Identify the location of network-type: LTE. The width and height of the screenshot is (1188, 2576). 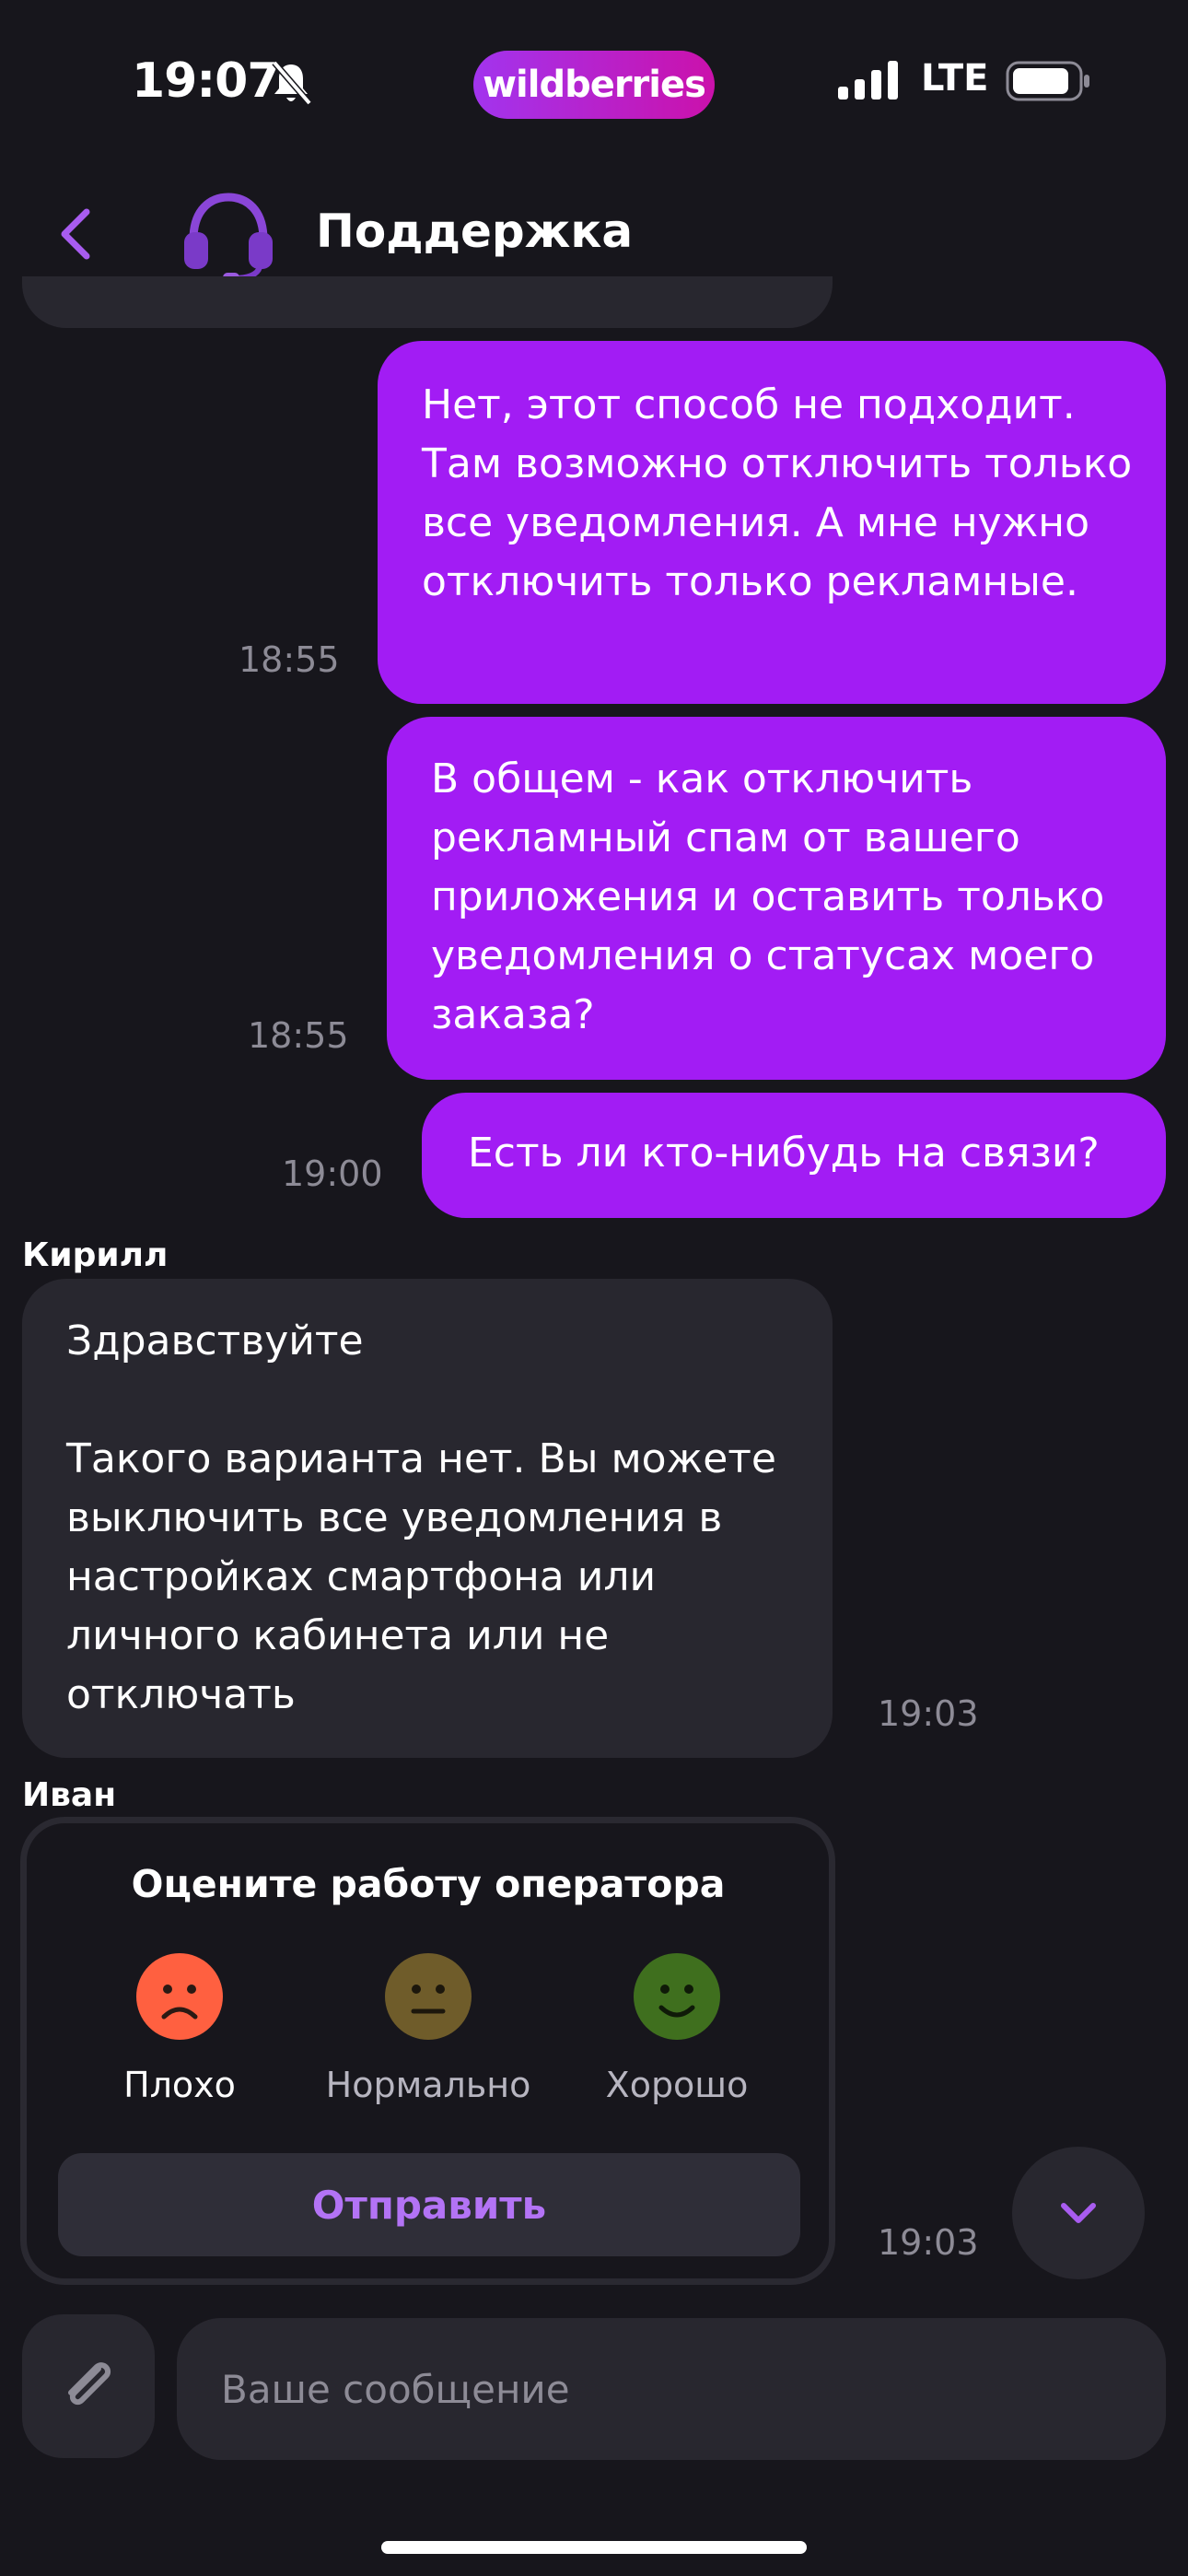
(955, 78).